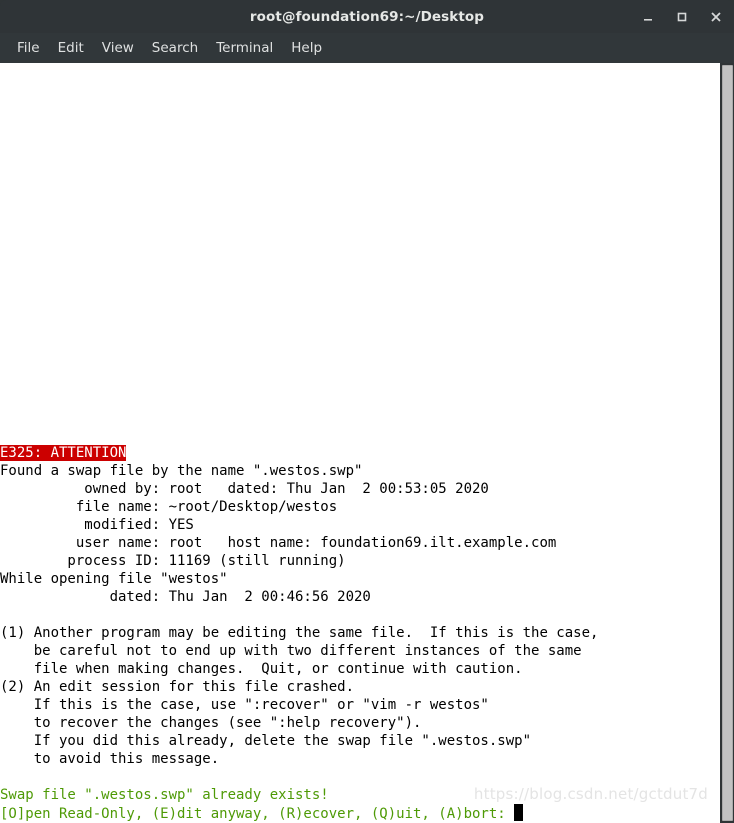 This screenshot has width=734, height=823. What do you see at coordinates (360, 579) in the screenshot?
I see `terminal-line: While opening file "westos"` at bounding box center [360, 579].